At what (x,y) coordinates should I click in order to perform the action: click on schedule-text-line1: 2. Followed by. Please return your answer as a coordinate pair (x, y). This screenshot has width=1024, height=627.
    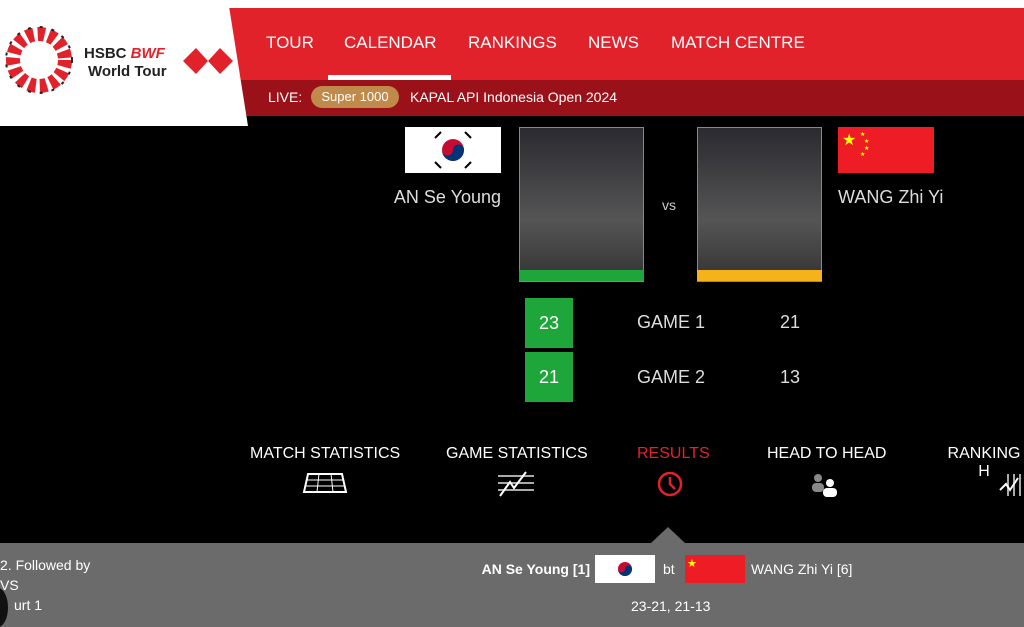
    Looking at the image, I should click on (45, 565).